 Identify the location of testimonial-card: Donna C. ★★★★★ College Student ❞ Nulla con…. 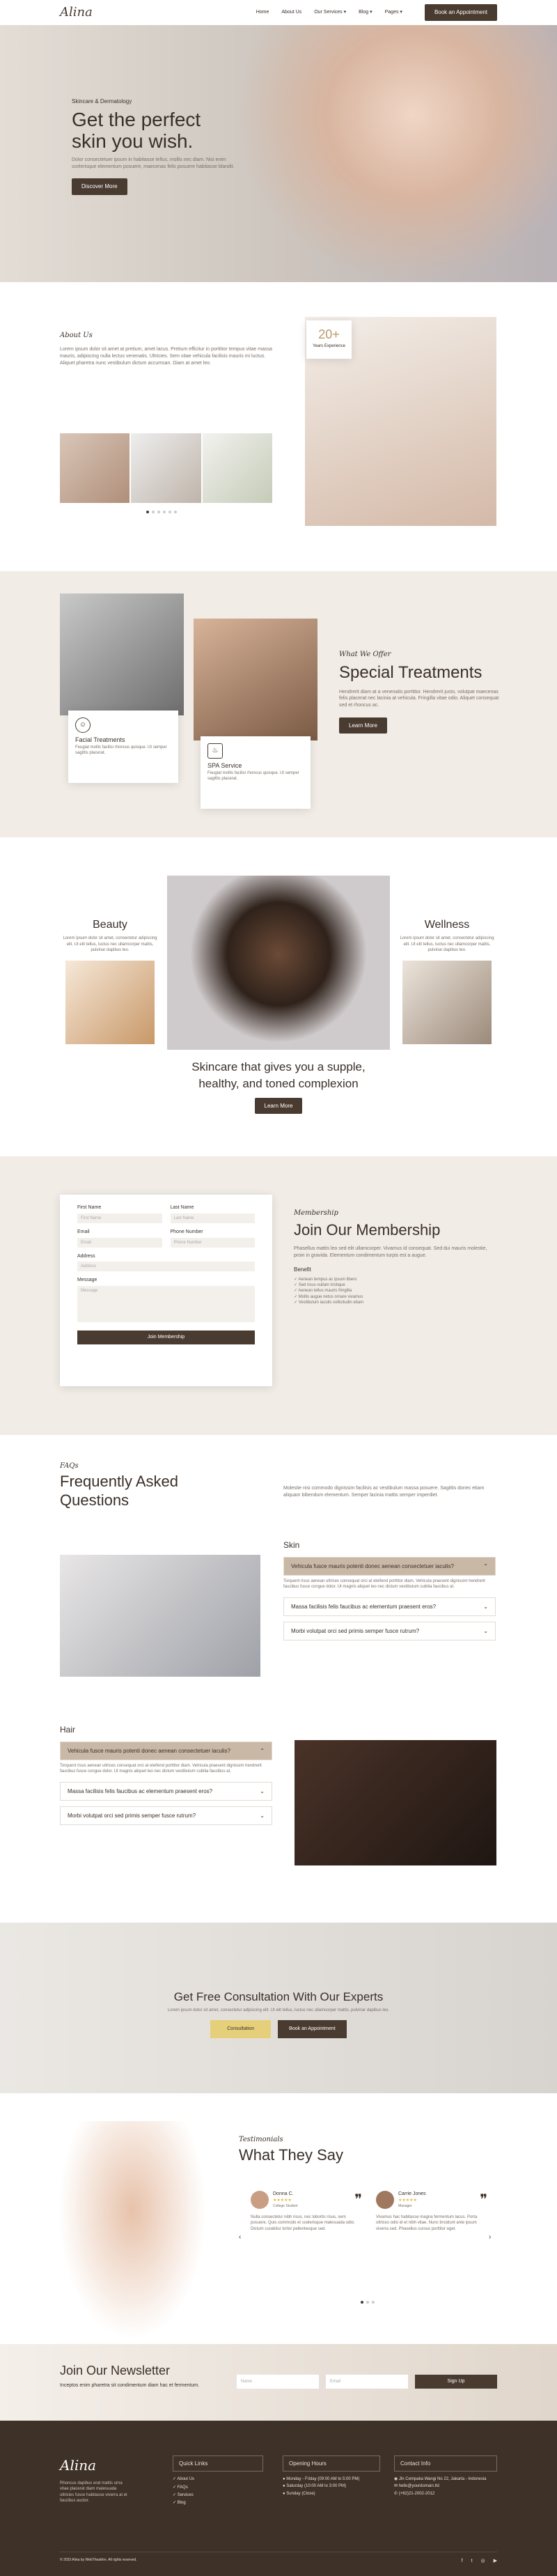
(307, 2211).